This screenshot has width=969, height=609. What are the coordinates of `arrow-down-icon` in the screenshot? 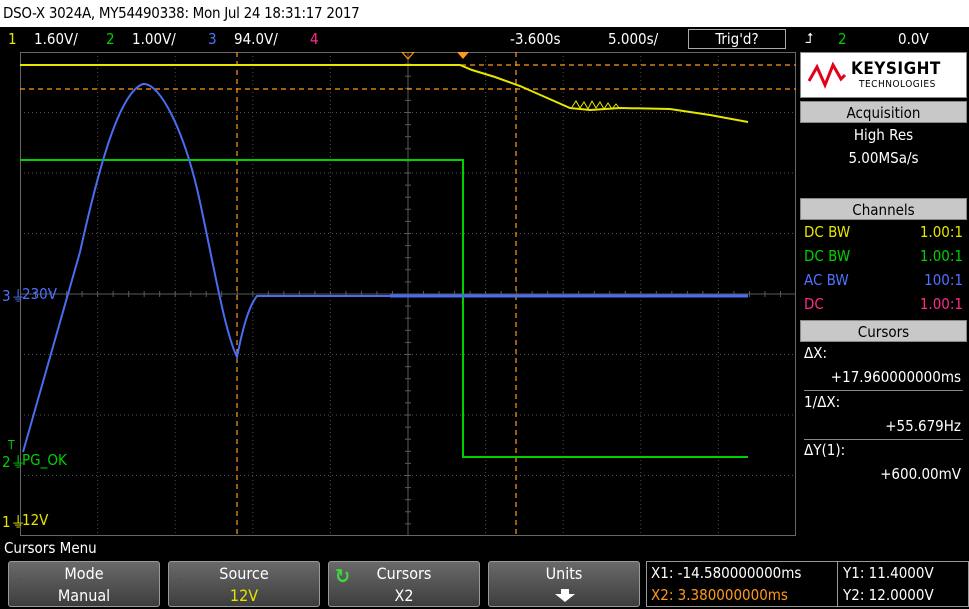 It's located at (565, 595).